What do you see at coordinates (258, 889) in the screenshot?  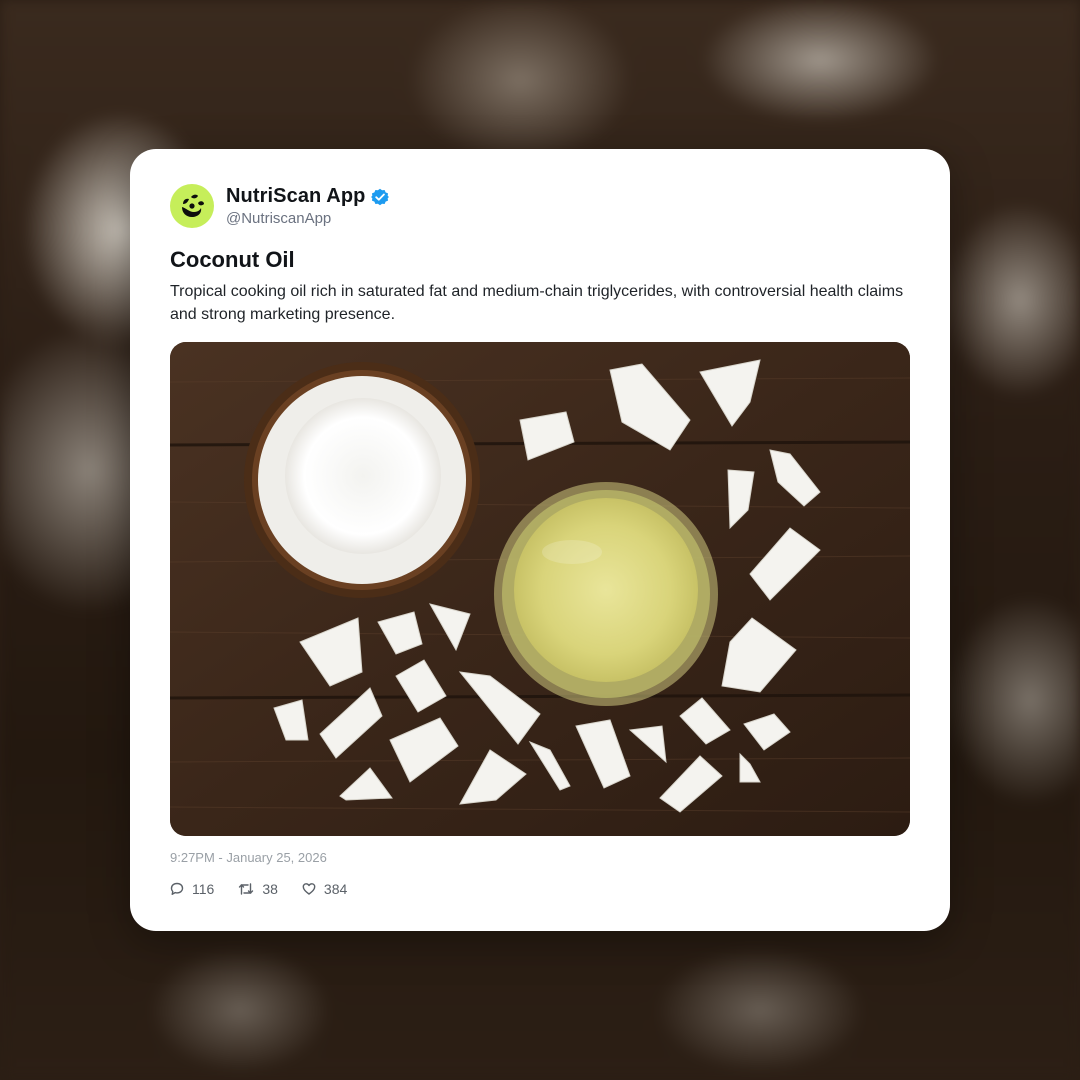 I see `repost-button: 38` at bounding box center [258, 889].